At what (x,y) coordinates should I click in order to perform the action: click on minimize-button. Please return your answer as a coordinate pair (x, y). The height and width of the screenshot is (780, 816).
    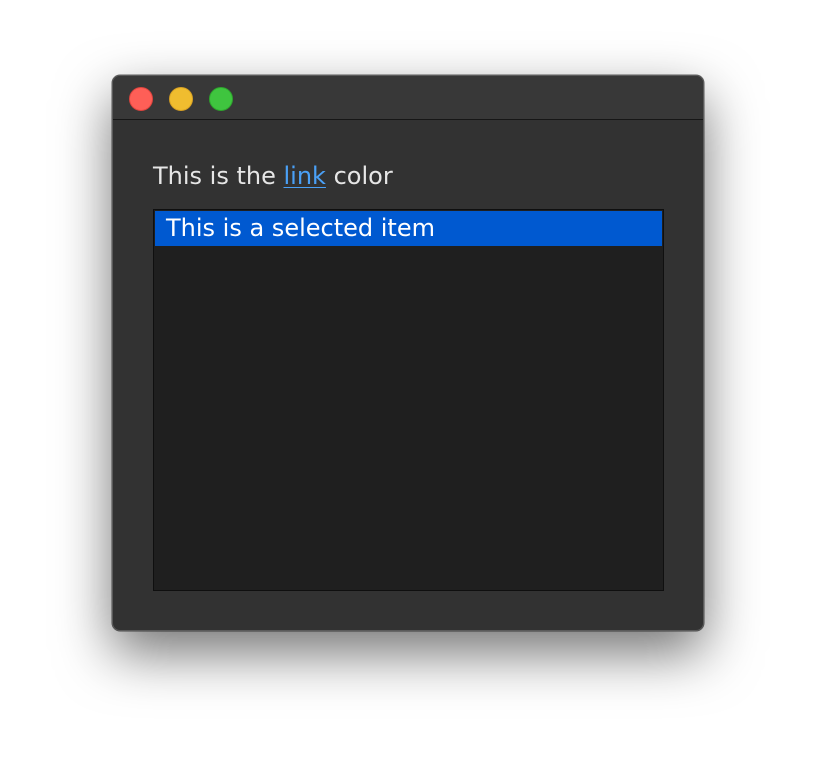
    Looking at the image, I should click on (181, 99).